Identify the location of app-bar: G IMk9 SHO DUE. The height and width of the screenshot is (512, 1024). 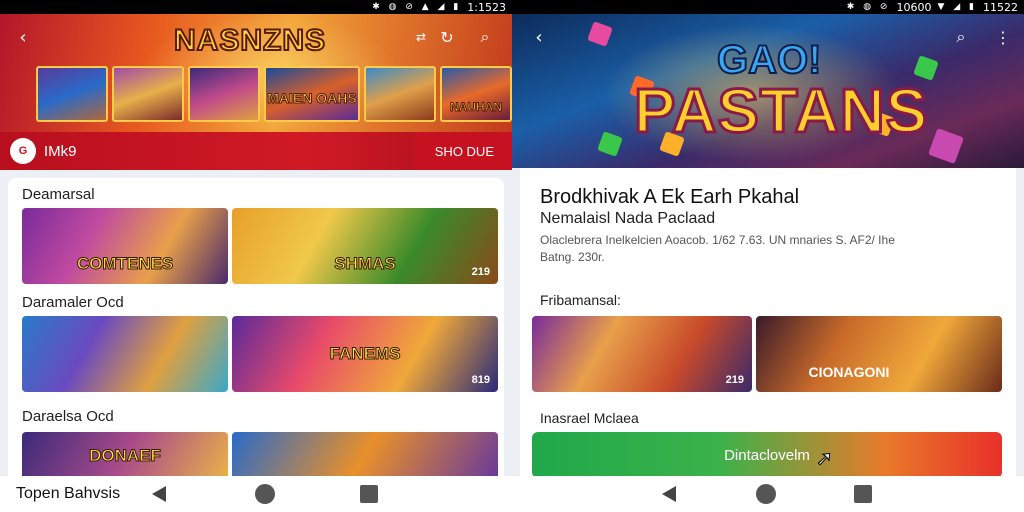
(256, 151).